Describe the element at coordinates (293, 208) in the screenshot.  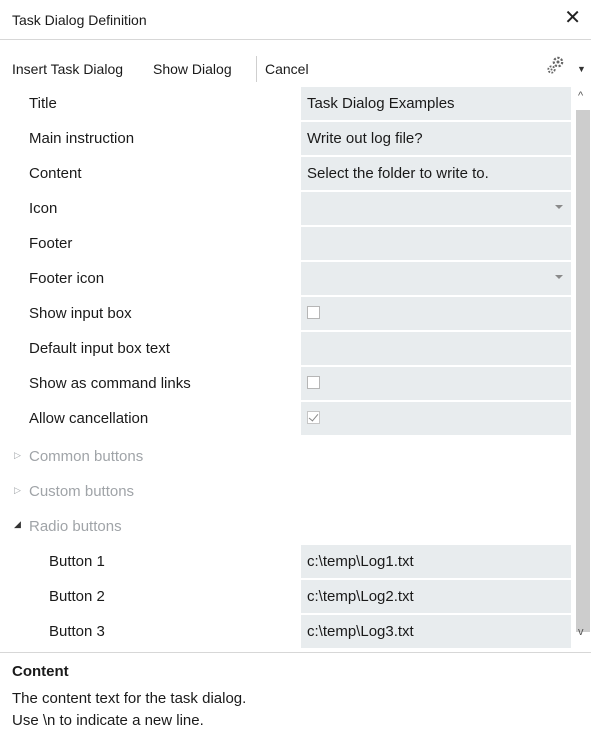
I see `property-row-icon: Icon` at that location.